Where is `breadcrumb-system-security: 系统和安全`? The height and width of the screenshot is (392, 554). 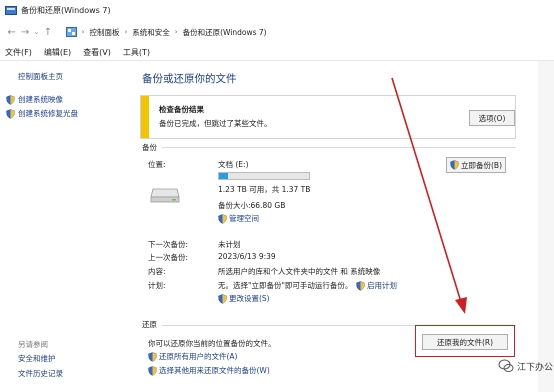
breadcrumb-system-security: 系统和安全 is located at coordinates (151, 32).